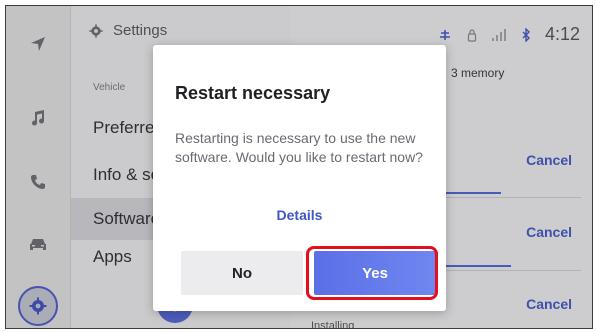 The height and width of the screenshot is (333, 597). What do you see at coordinates (253, 93) in the screenshot?
I see `dialog-title: Restart necessary` at bounding box center [253, 93].